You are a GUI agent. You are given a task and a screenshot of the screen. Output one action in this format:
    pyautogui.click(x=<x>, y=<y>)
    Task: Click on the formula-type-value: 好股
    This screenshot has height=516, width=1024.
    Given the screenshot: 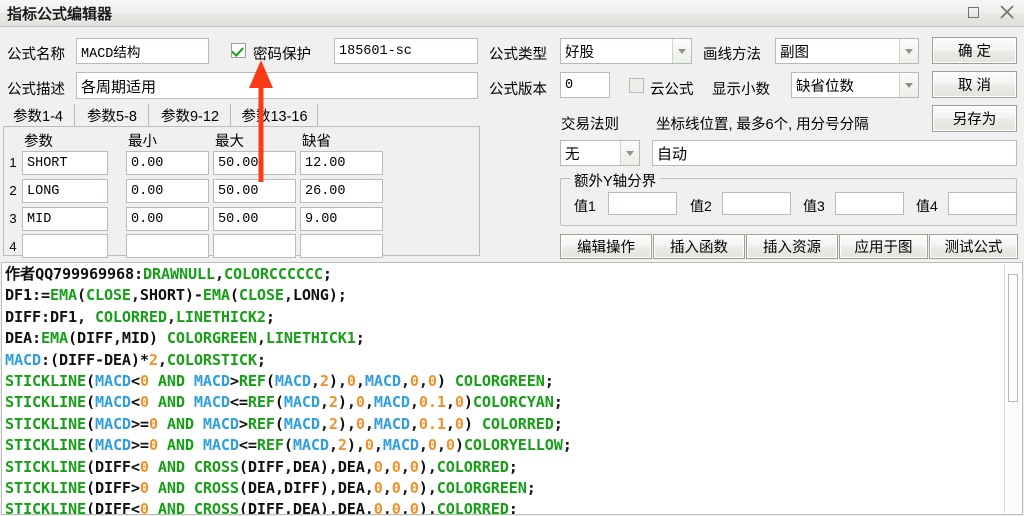 What is the action you would take?
    pyautogui.click(x=579, y=52)
    